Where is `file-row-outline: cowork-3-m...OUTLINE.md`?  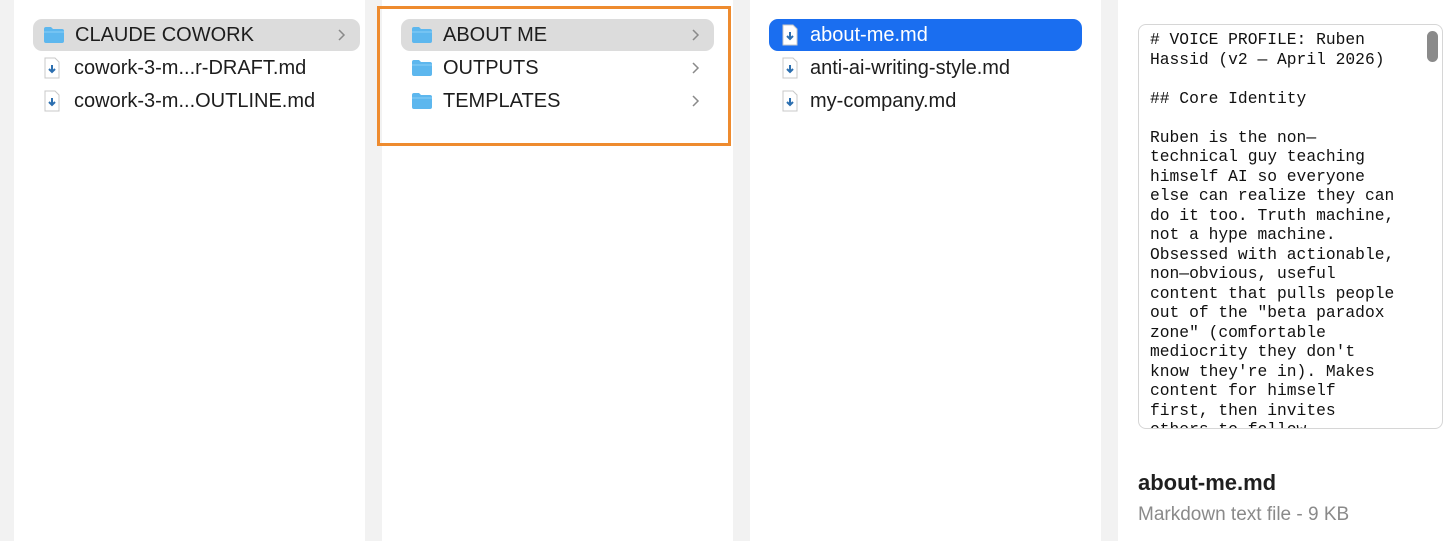
file-row-outline: cowork-3-m...OUTLINE.md is located at coordinates (179, 101).